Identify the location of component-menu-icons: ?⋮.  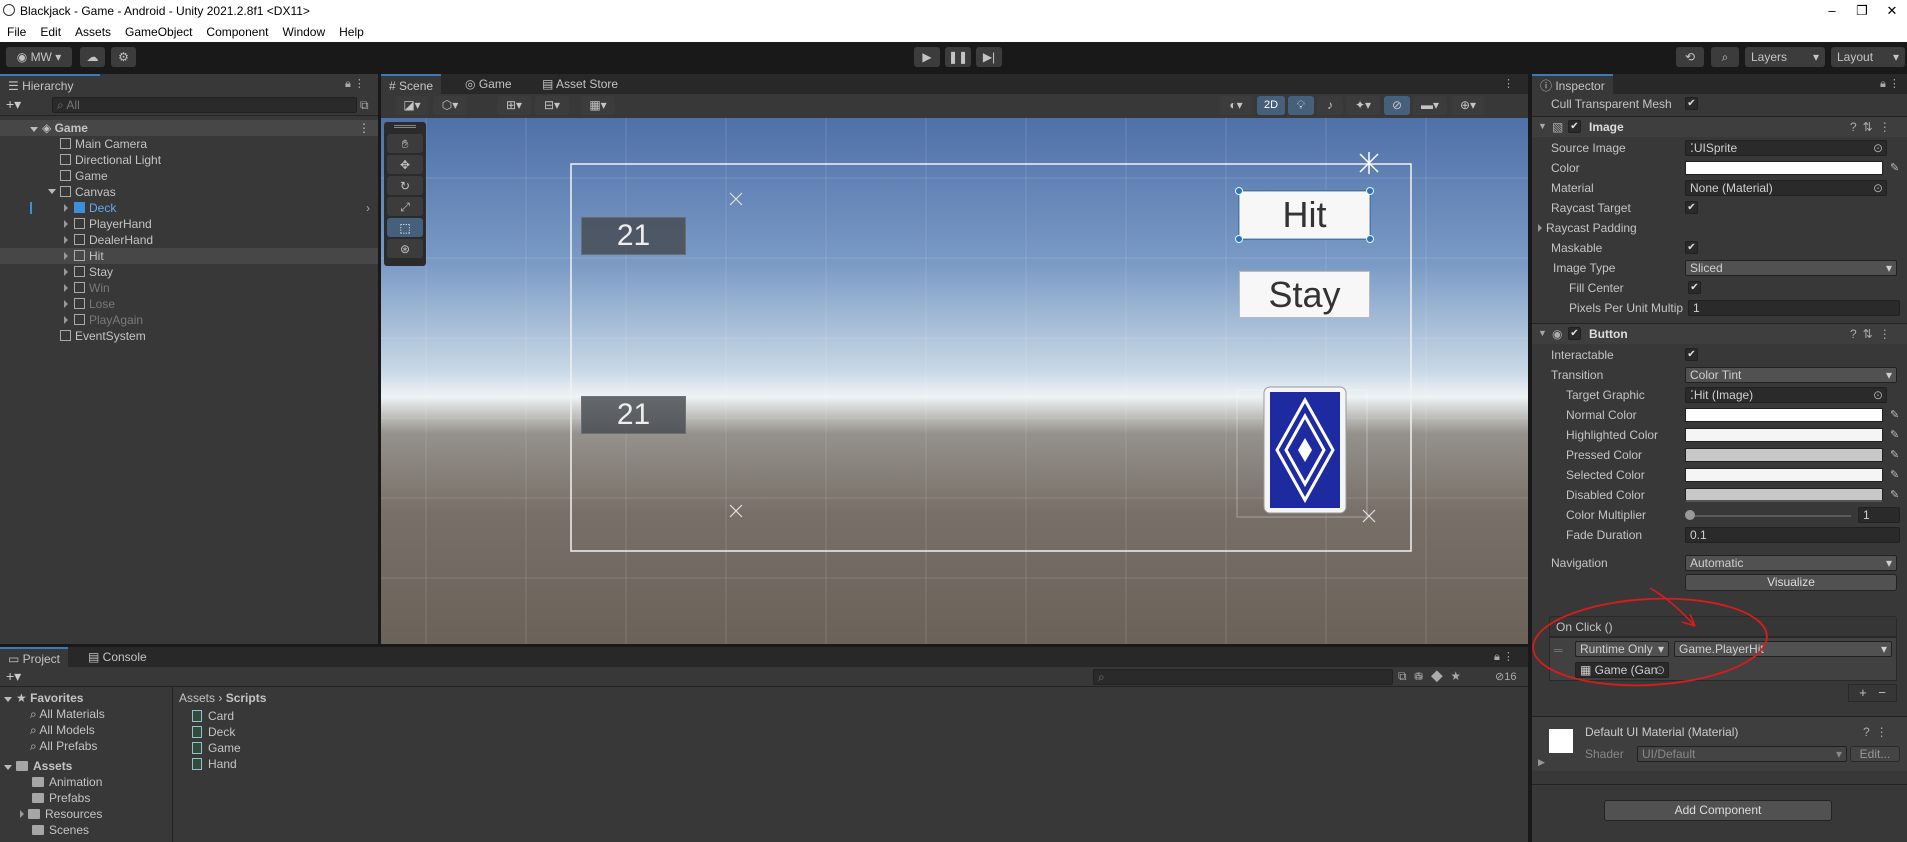
(1878, 732).